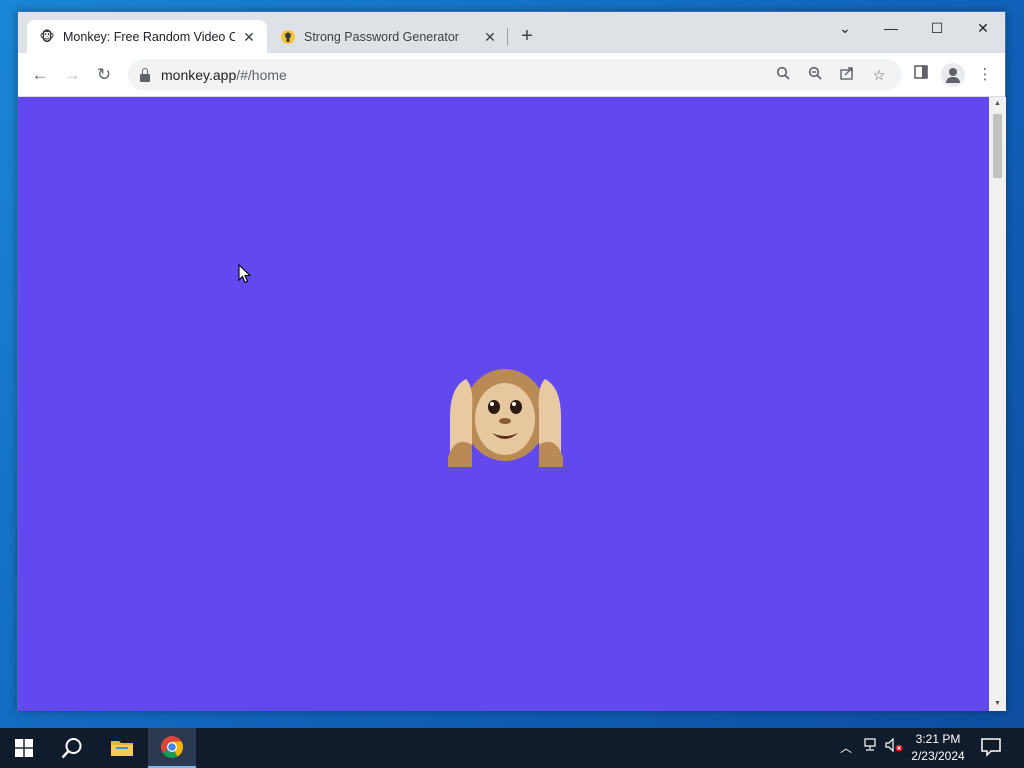  Describe the element at coordinates (938, 739) in the screenshot. I see `clock-time: 3:21 PM` at that location.